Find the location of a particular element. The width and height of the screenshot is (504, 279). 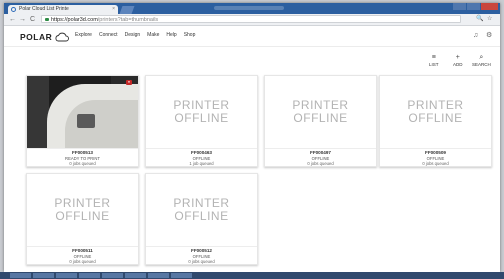

printer-thumbnail: ● is located at coordinates (82, 112).